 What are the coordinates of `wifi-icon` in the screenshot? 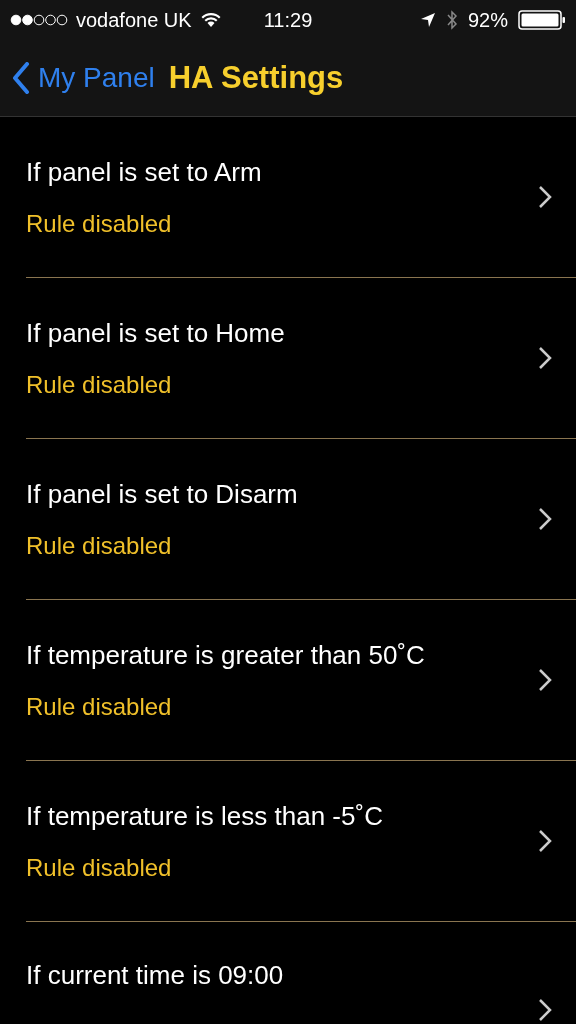 It's located at (210, 20).